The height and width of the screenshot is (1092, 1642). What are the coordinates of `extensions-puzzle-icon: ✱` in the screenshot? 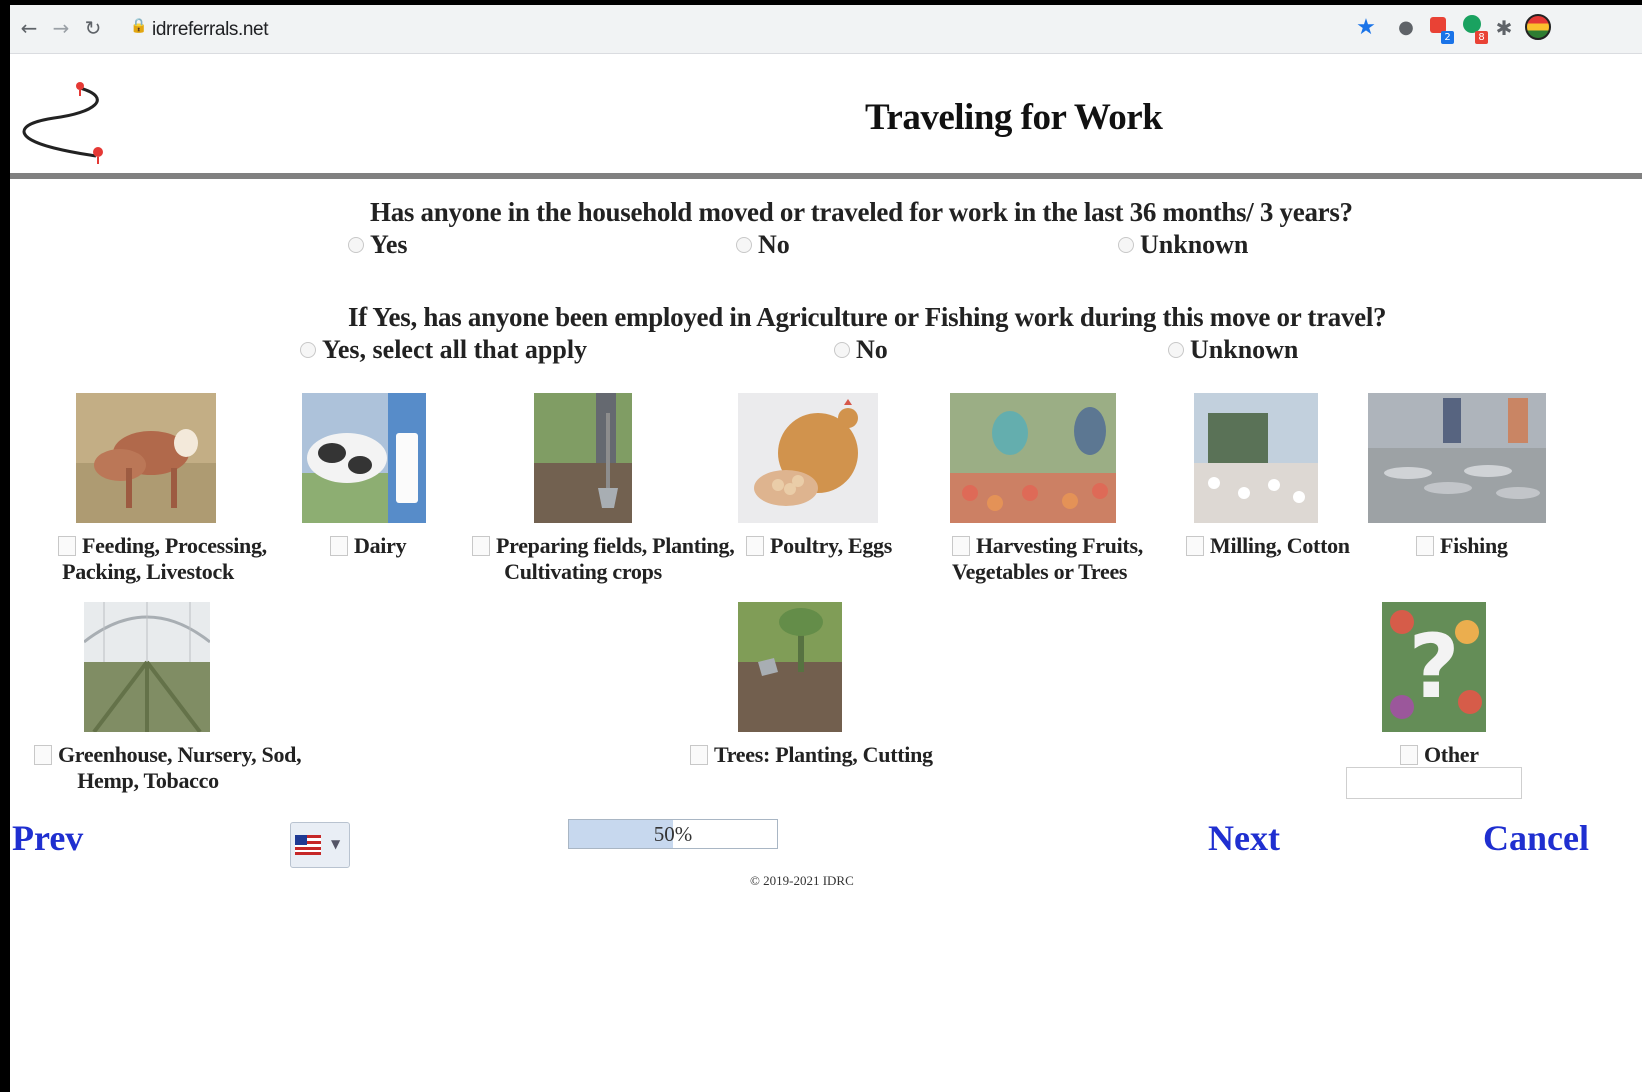 It's located at (1504, 28).